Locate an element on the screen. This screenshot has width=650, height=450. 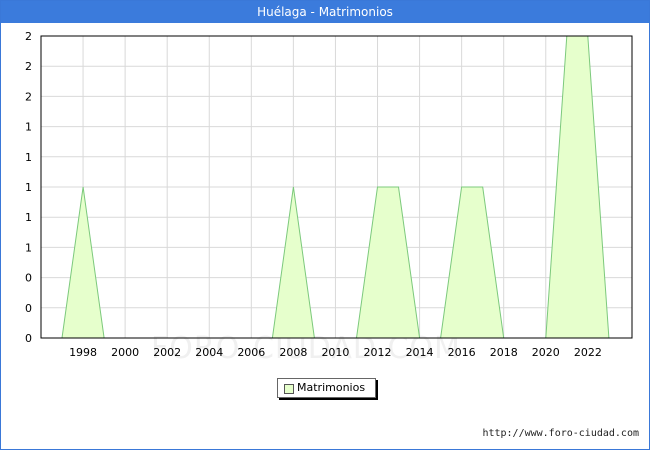
x-tick-label: 2000 is located at coordinates (125, 352).